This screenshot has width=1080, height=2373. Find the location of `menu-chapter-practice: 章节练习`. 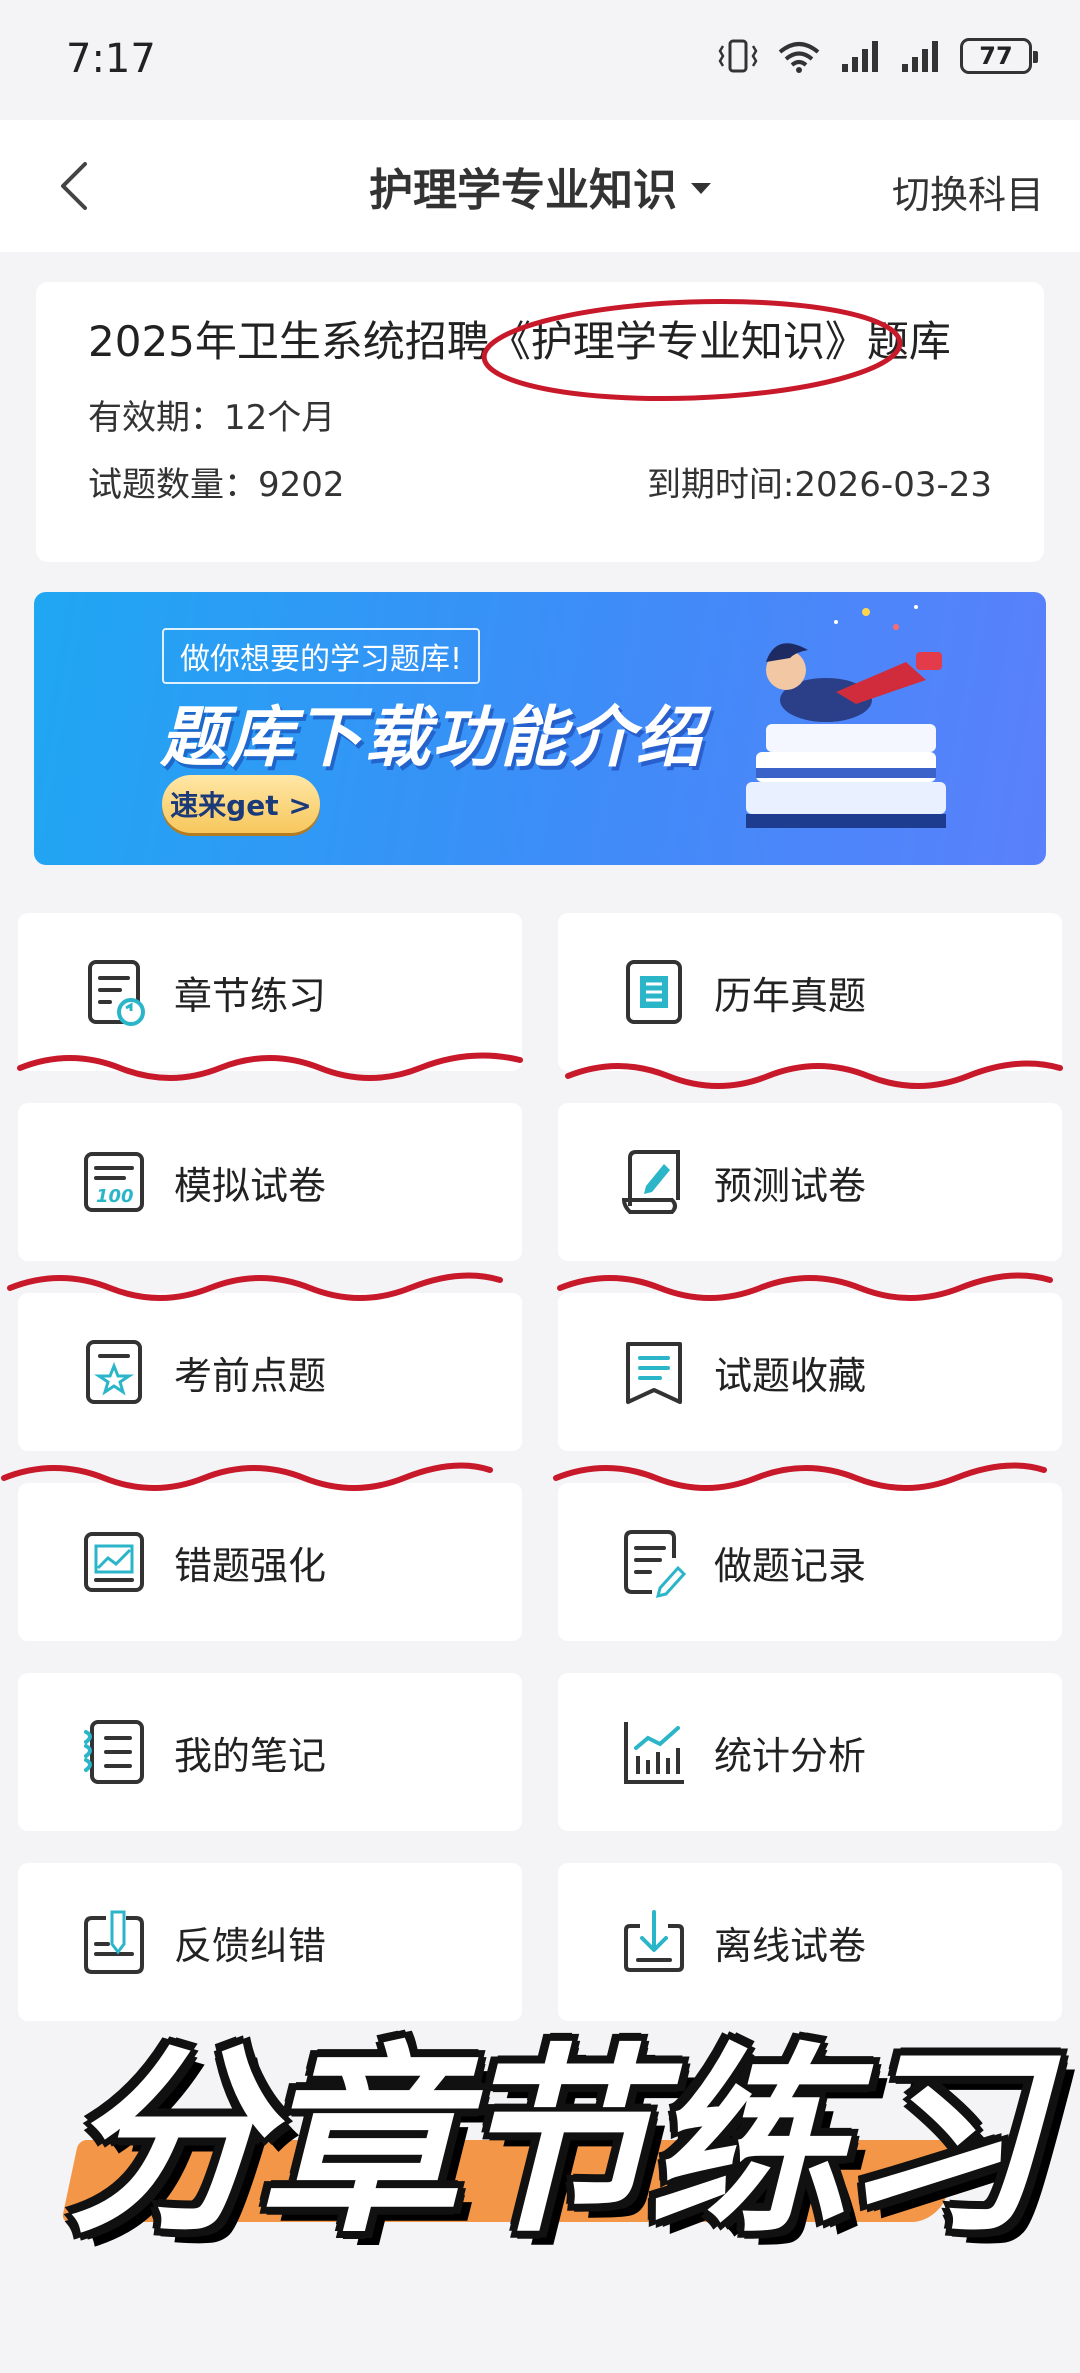

menu-chapter-practice: 章节练习 is located at coordinates (270, 992).